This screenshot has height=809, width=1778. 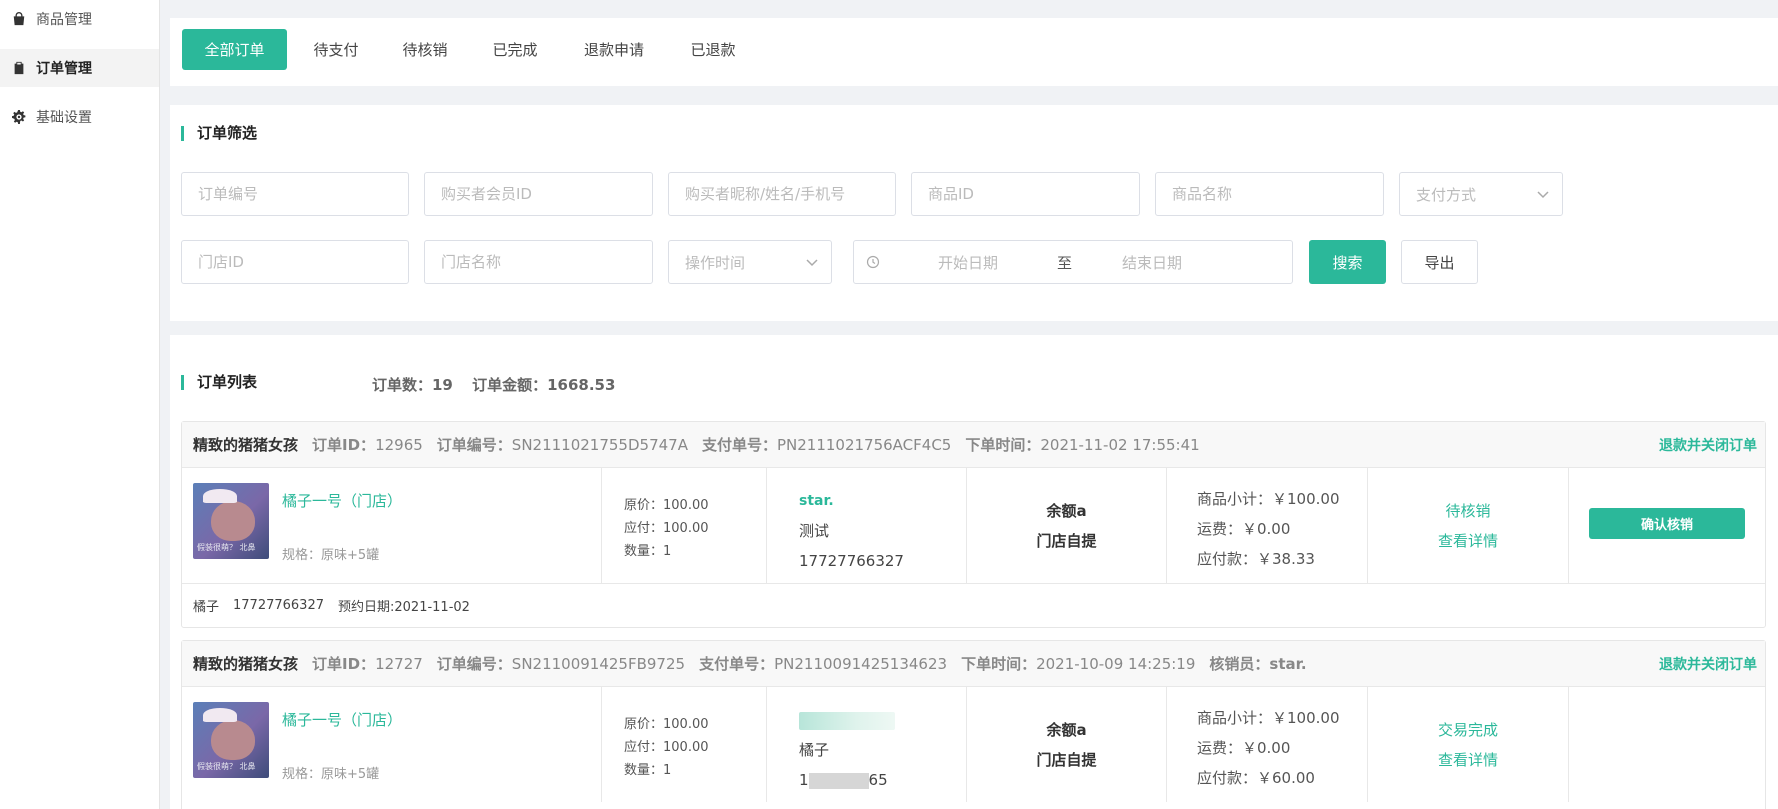 I want to click on list-title: 订单列表, so click(x=219, y=382).